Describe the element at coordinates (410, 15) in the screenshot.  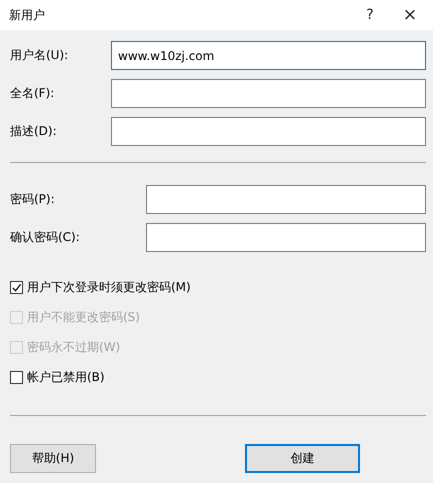
I see `close-button: ×` at that location.